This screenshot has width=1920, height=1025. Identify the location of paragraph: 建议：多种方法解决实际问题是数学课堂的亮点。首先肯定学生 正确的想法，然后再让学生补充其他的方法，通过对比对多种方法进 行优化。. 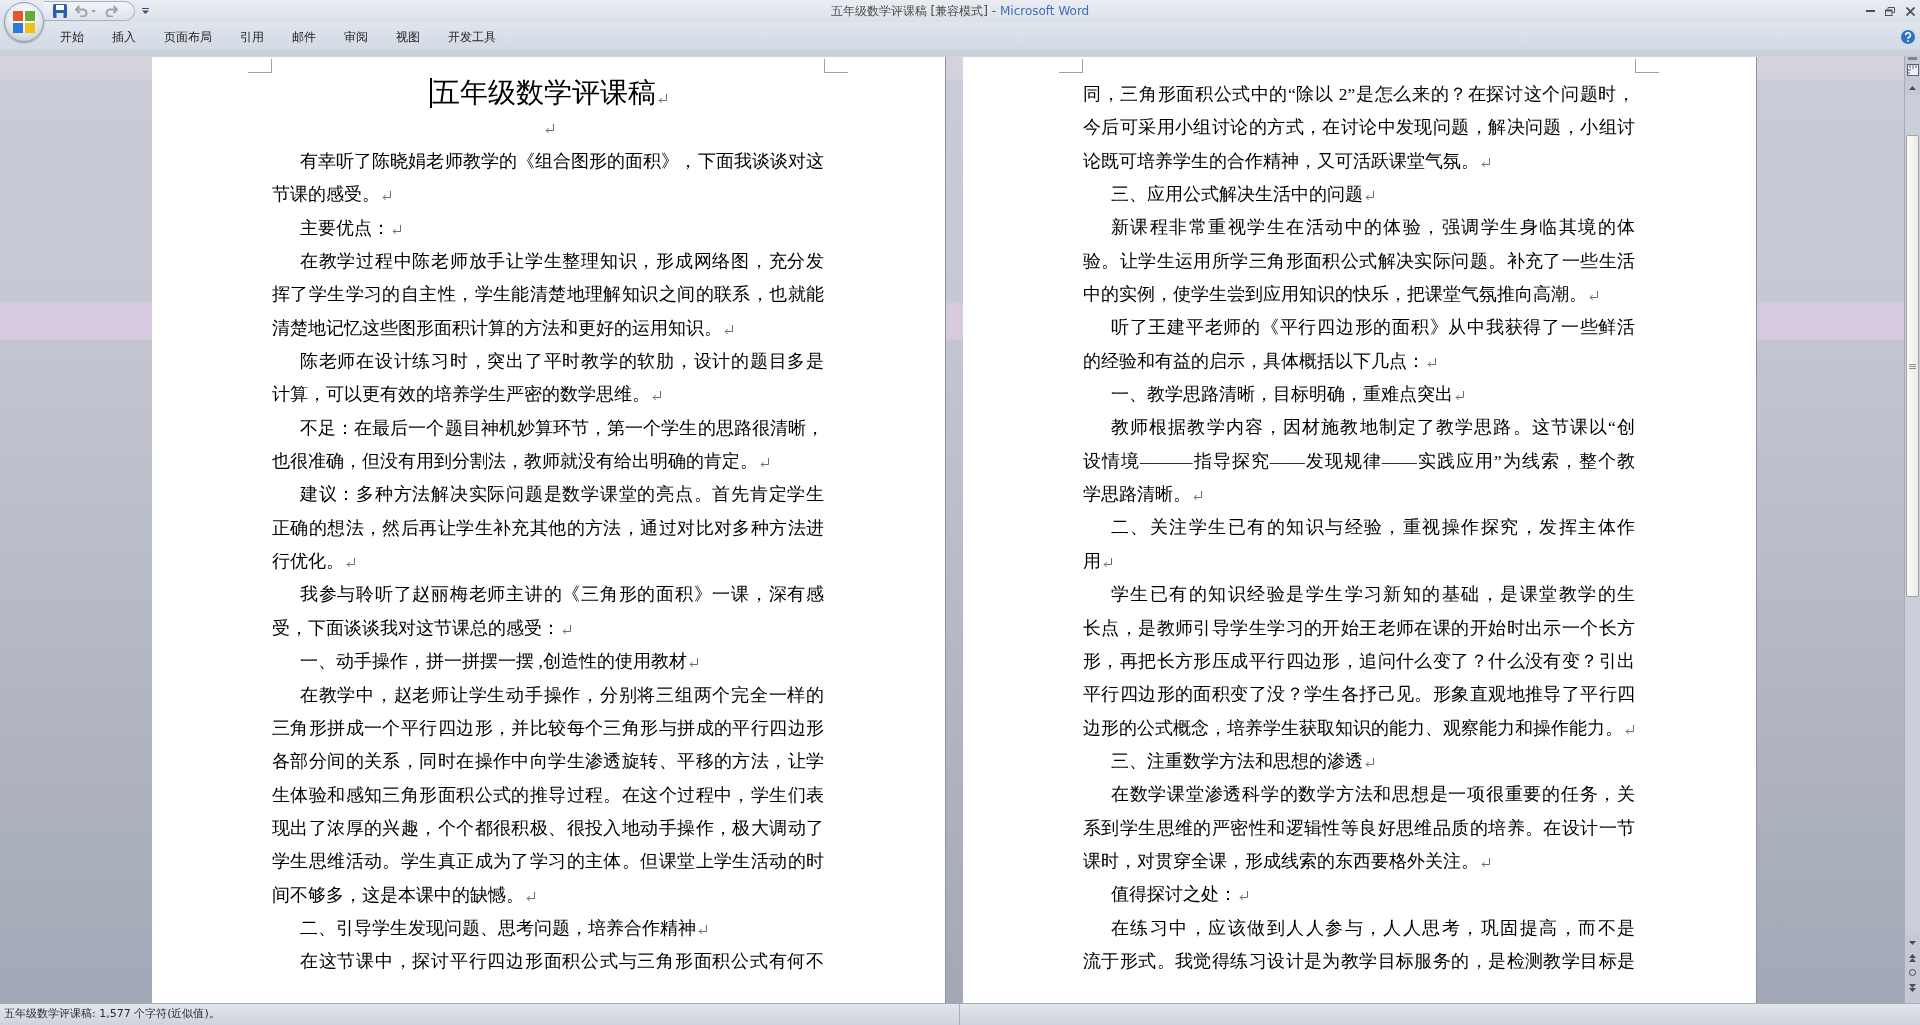
(548, 528).